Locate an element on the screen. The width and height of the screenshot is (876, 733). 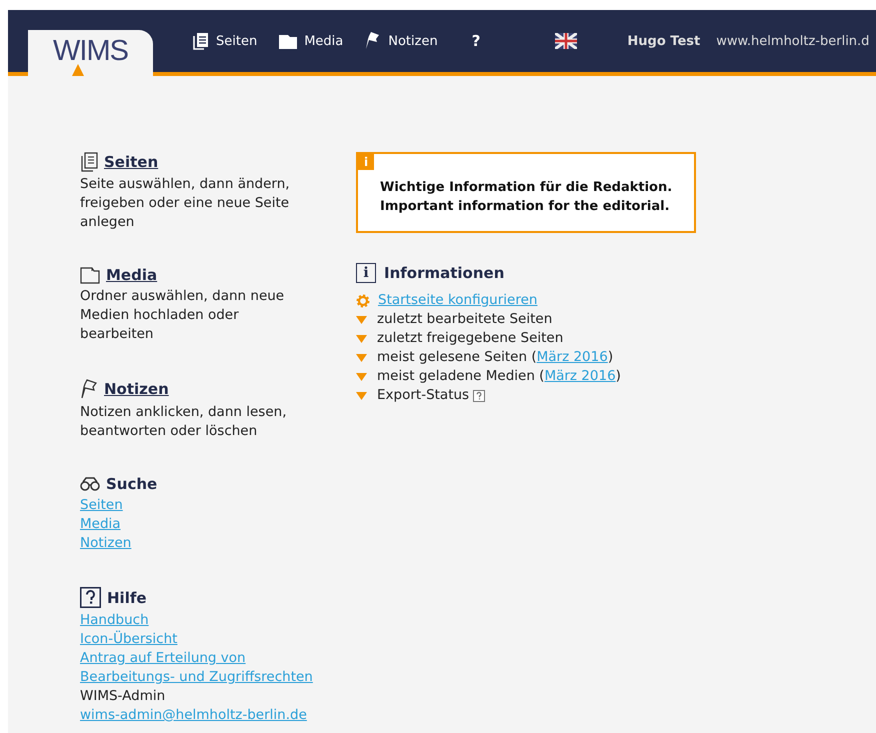
info-item: Export-Status is located at coordinates (423, 395).